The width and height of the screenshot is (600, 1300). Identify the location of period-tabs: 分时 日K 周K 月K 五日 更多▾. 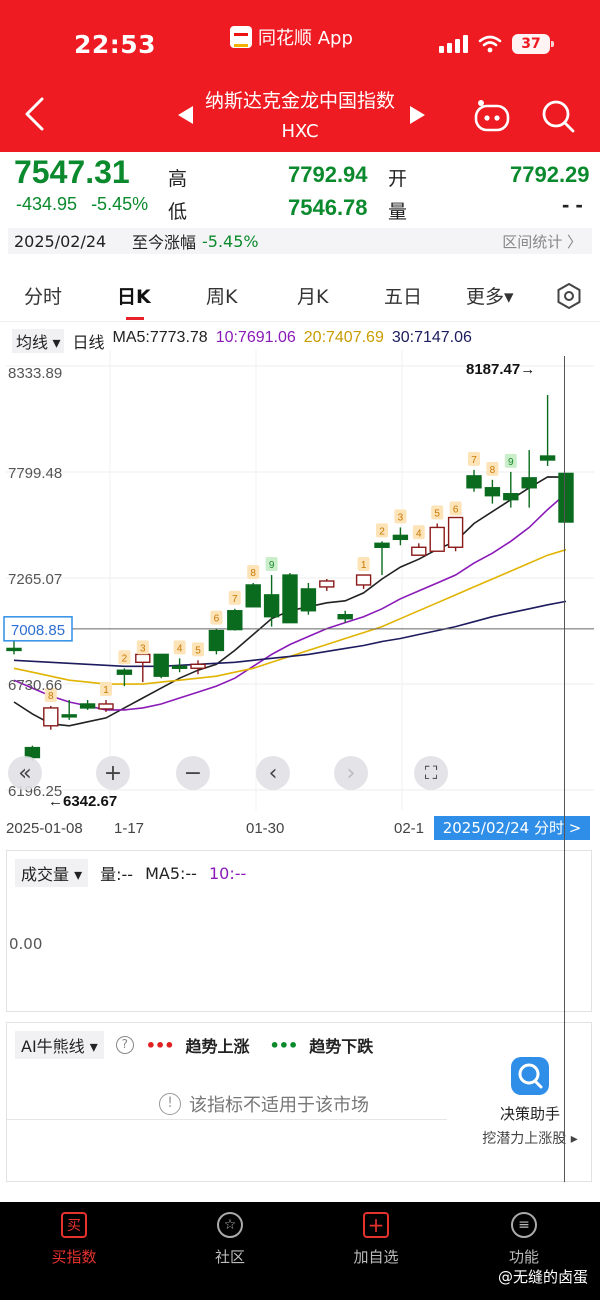
(300, 296).